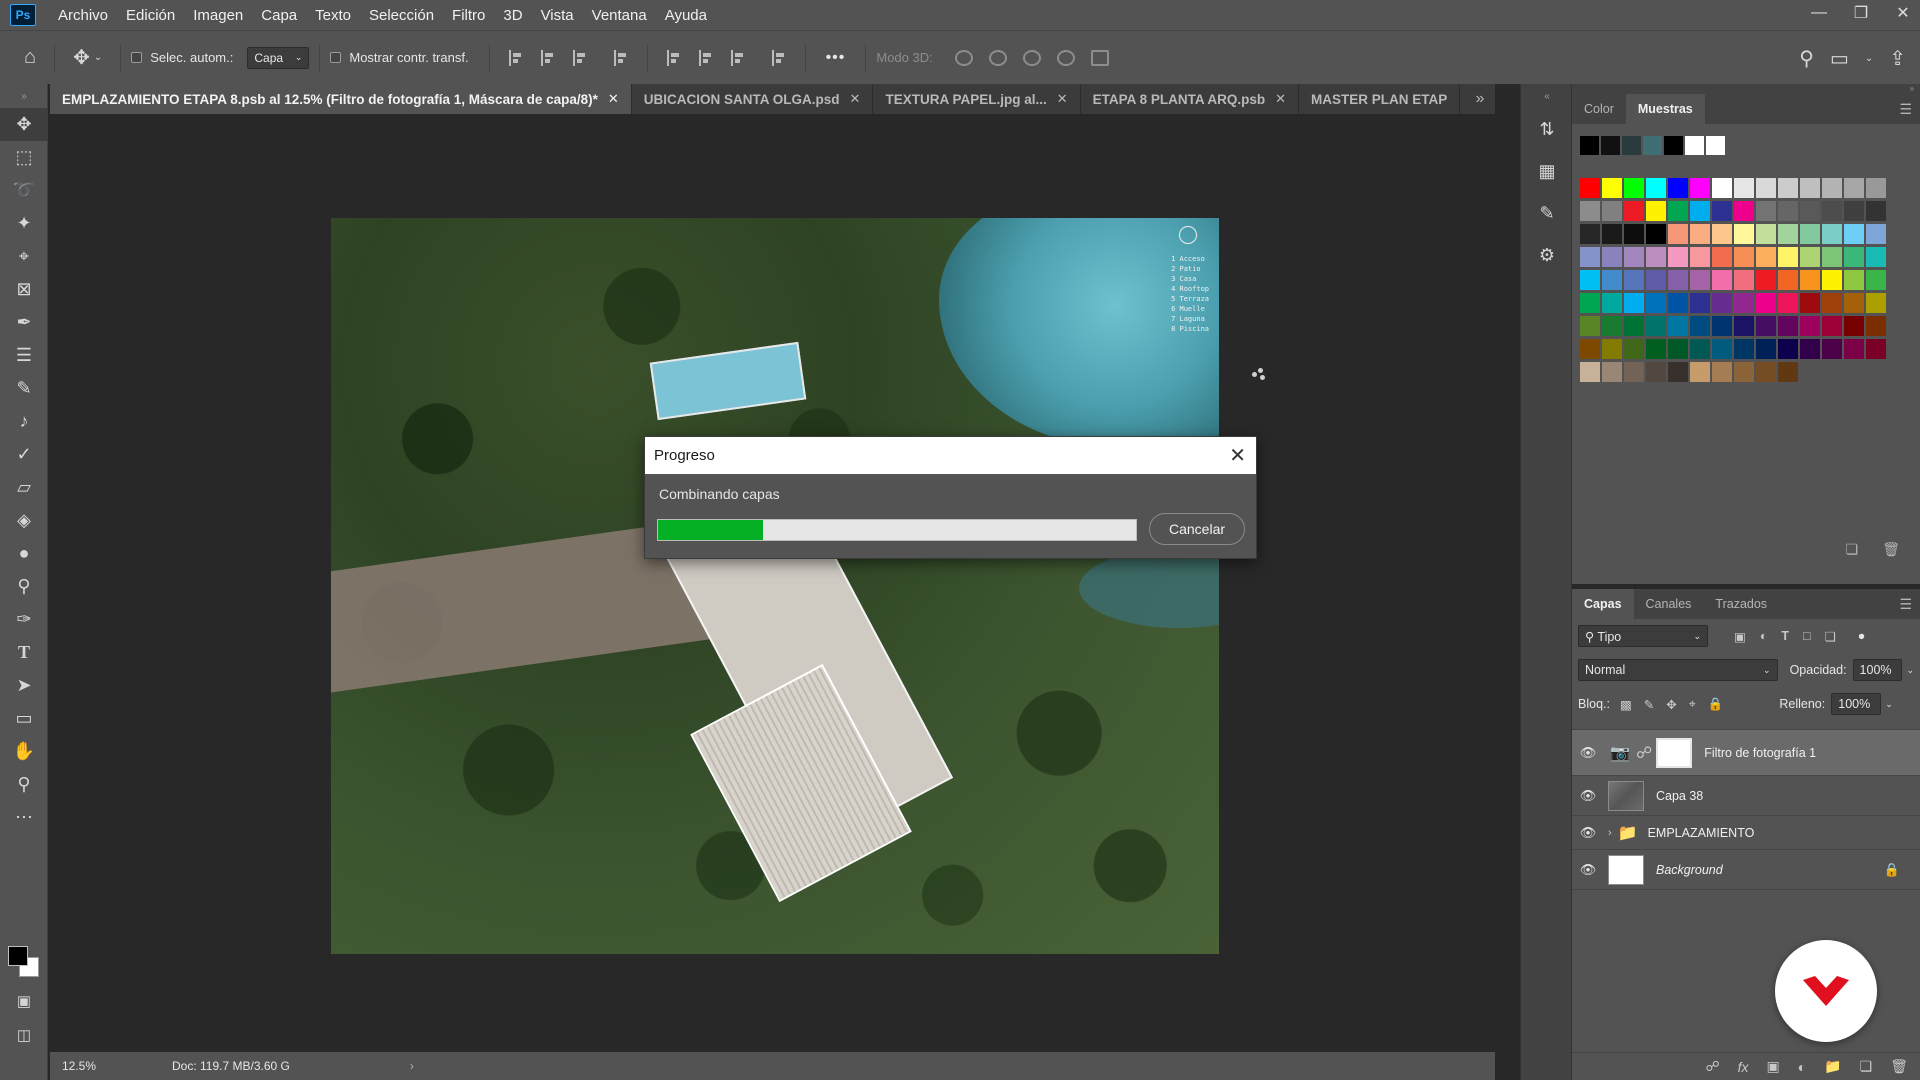 This screenshot has height=1080, width=1920. I want to click on filter-shape-icon: □, so click(1807, 636).